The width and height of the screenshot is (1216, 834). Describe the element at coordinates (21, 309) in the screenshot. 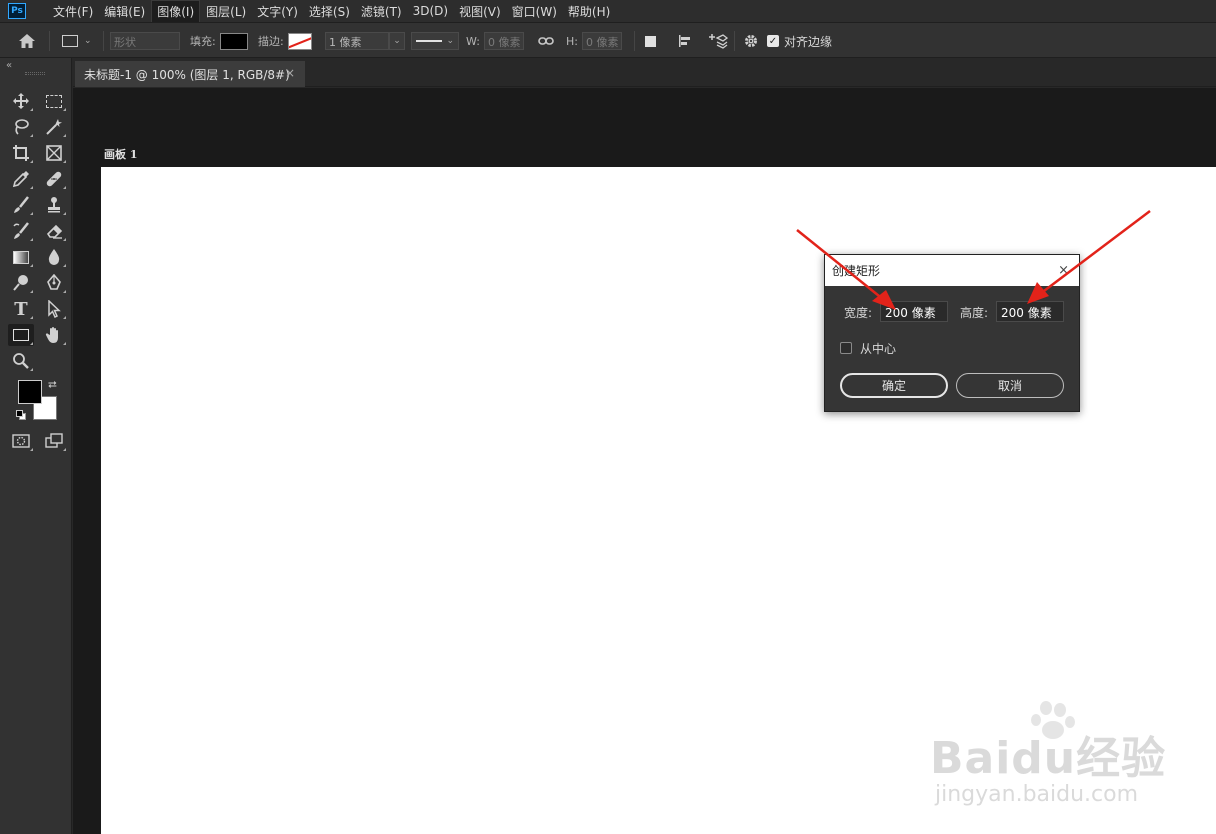

I see `type-tool-icon: T` at that location.